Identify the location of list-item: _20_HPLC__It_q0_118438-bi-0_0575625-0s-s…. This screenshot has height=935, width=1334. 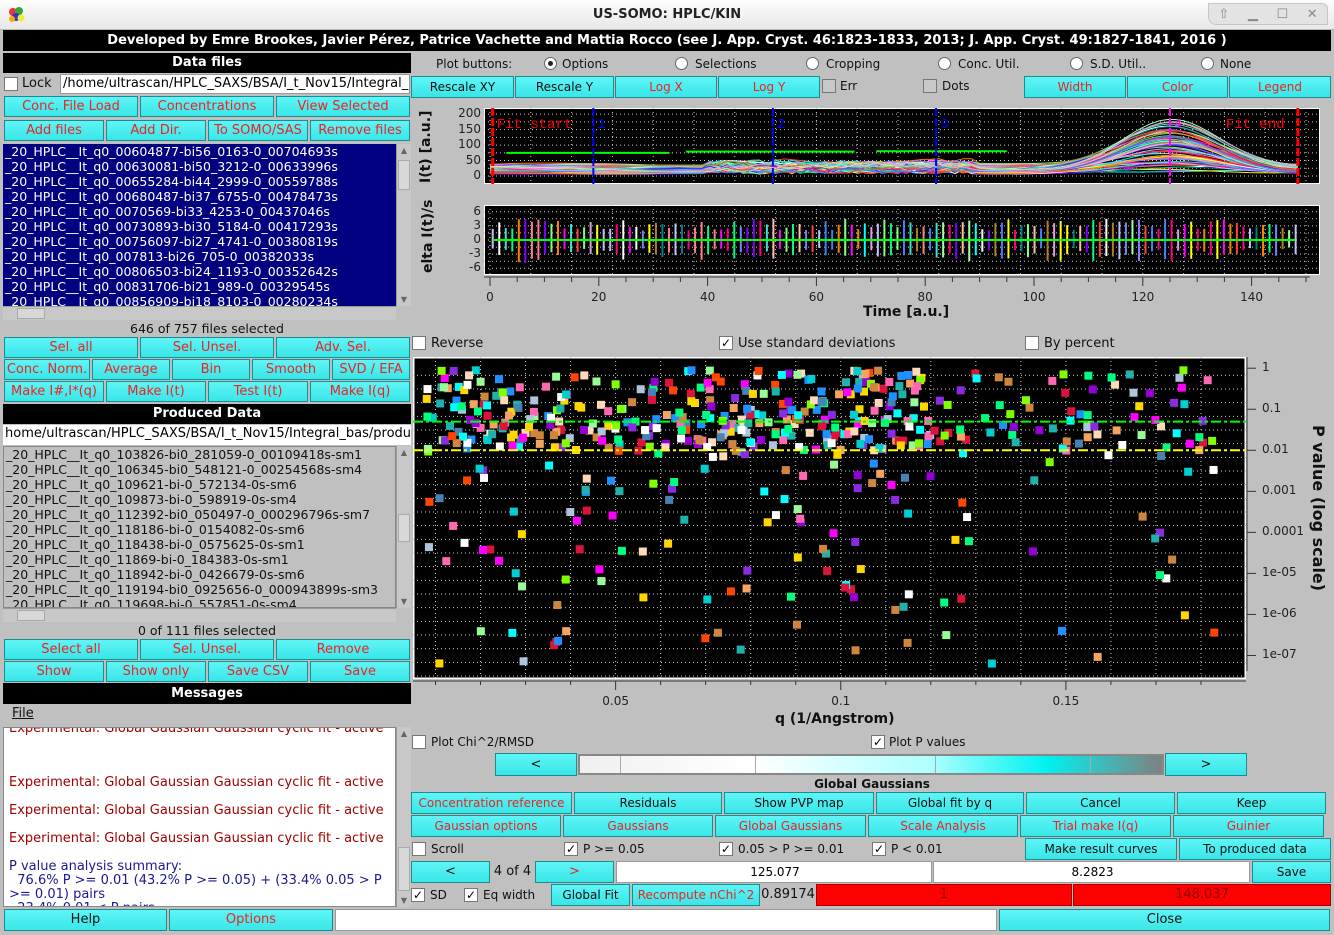
(199, 544).